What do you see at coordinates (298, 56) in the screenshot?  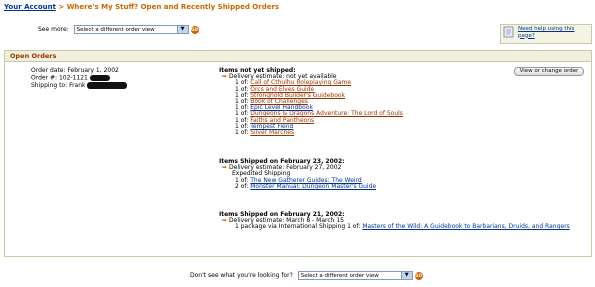 I see `open-orders-header: Open Orders` at bounding box center [298, 56].